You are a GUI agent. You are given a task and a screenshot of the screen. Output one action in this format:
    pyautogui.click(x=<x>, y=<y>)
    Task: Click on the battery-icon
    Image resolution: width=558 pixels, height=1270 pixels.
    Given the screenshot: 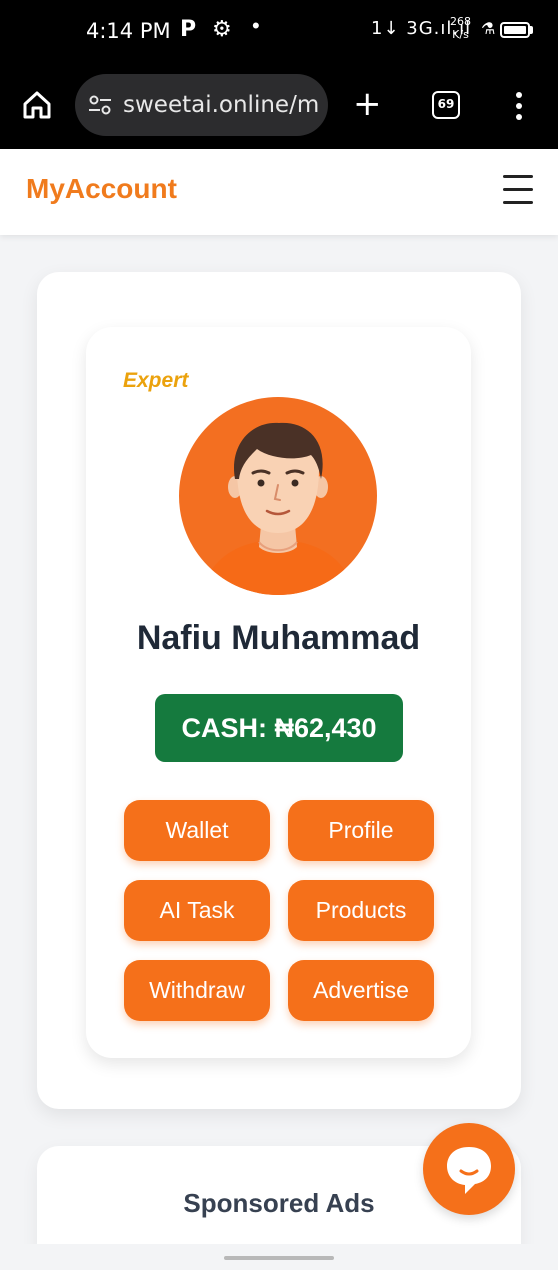 What is the action you would take?
    pyautogui.click(x=515, y=30)
    